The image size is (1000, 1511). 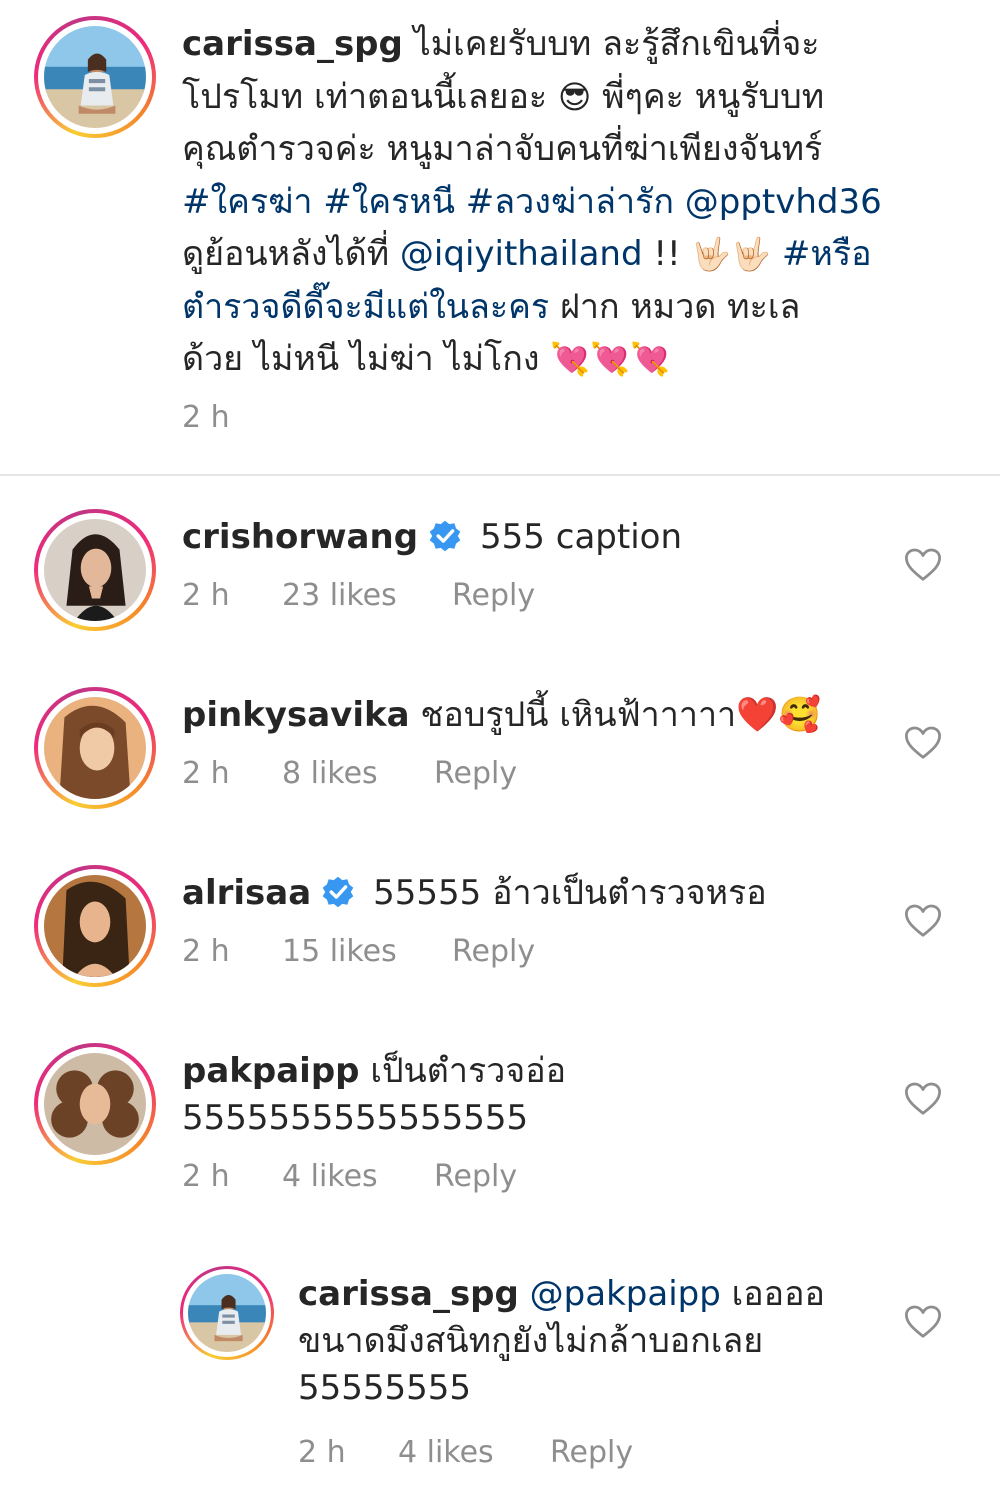 What do you see at coordinates (667, 254) in the screenshot?
I see `caption-text: !!` at bounding box center [667, 254].